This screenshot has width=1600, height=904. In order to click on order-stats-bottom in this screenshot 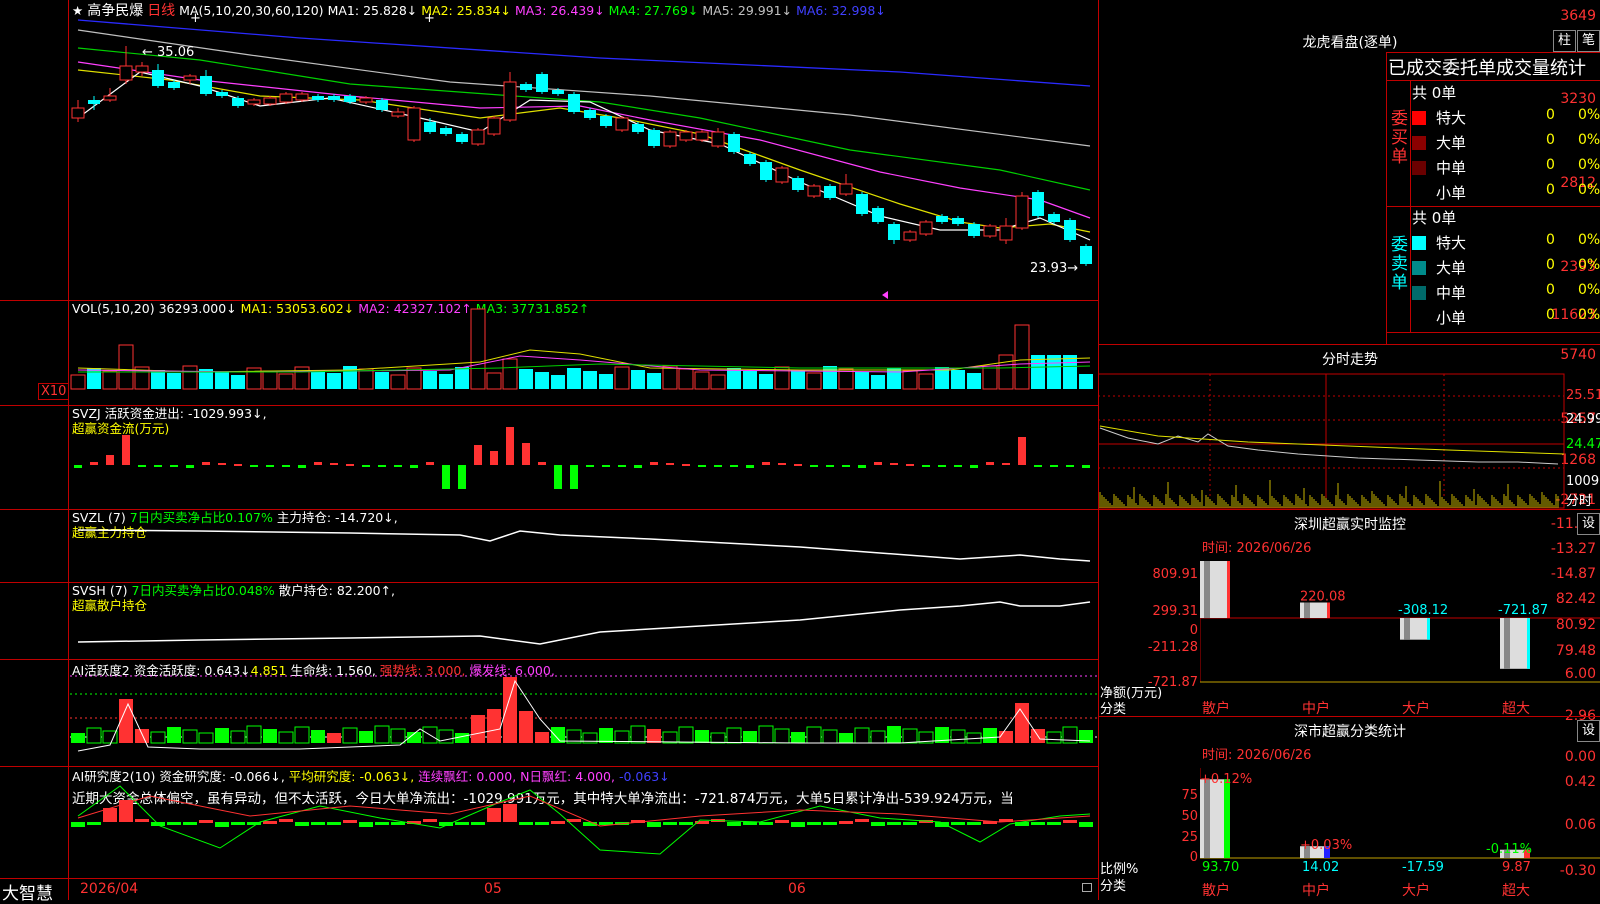, I will do `click(1493, 332)`.